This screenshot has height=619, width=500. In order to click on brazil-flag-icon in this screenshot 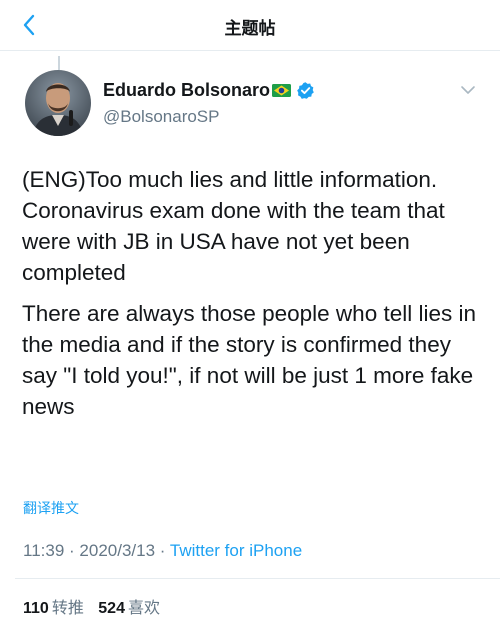, I will do `click(282, 90)`.